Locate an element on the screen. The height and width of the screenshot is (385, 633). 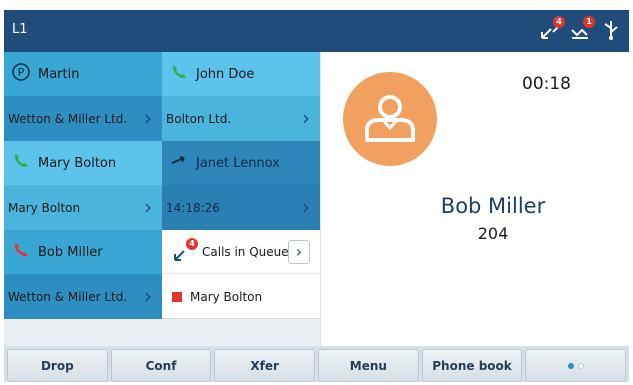
dss-key-martin: P Martin Wetton & Miller Ltd. › is located at coordinates (83, 96).